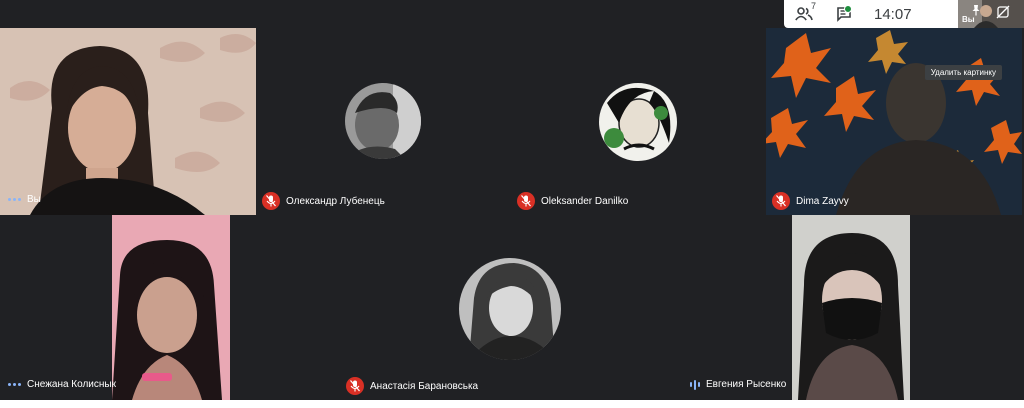  I want to click on participant-name-label: Анастасія Барановська, so click(412, 386).